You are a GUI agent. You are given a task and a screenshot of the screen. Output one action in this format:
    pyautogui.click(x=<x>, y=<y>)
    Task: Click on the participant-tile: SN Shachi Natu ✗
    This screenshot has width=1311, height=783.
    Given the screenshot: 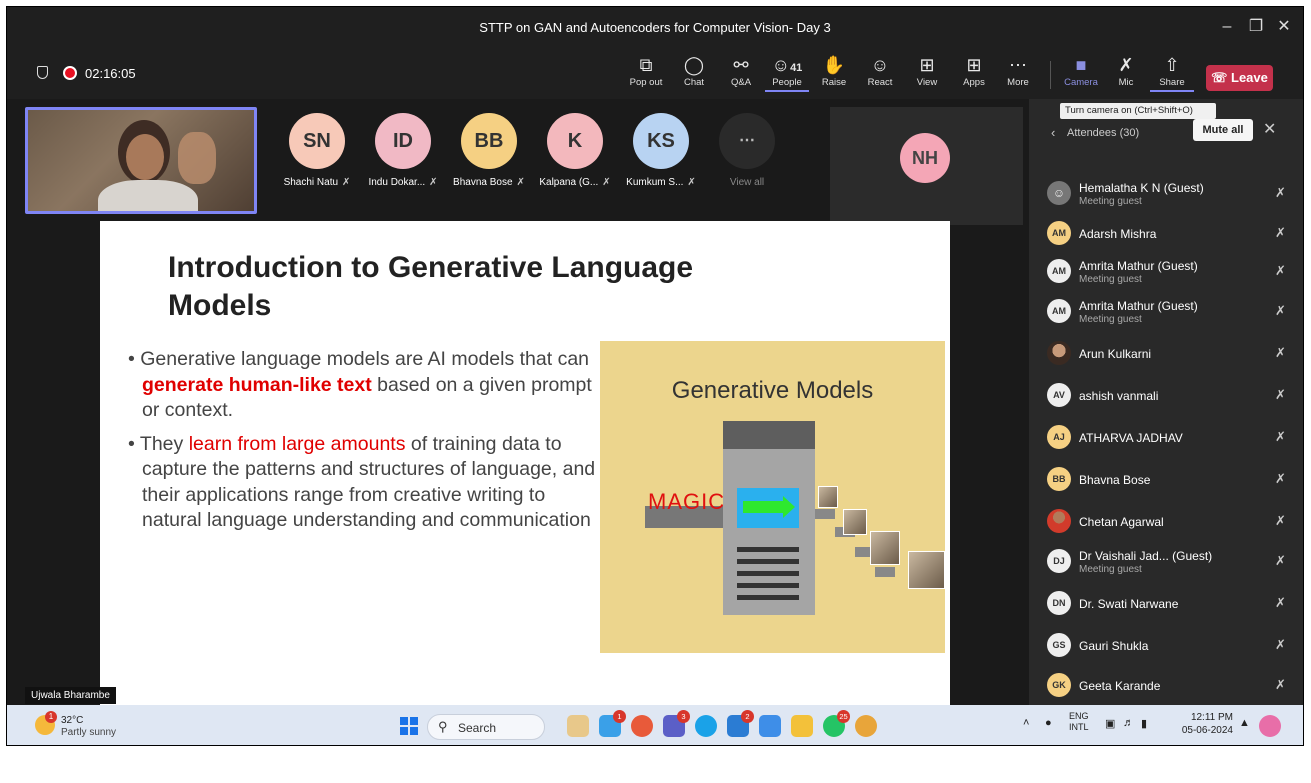 What is the action you would take?
    pyautogui.click(x=317, y=150)
    